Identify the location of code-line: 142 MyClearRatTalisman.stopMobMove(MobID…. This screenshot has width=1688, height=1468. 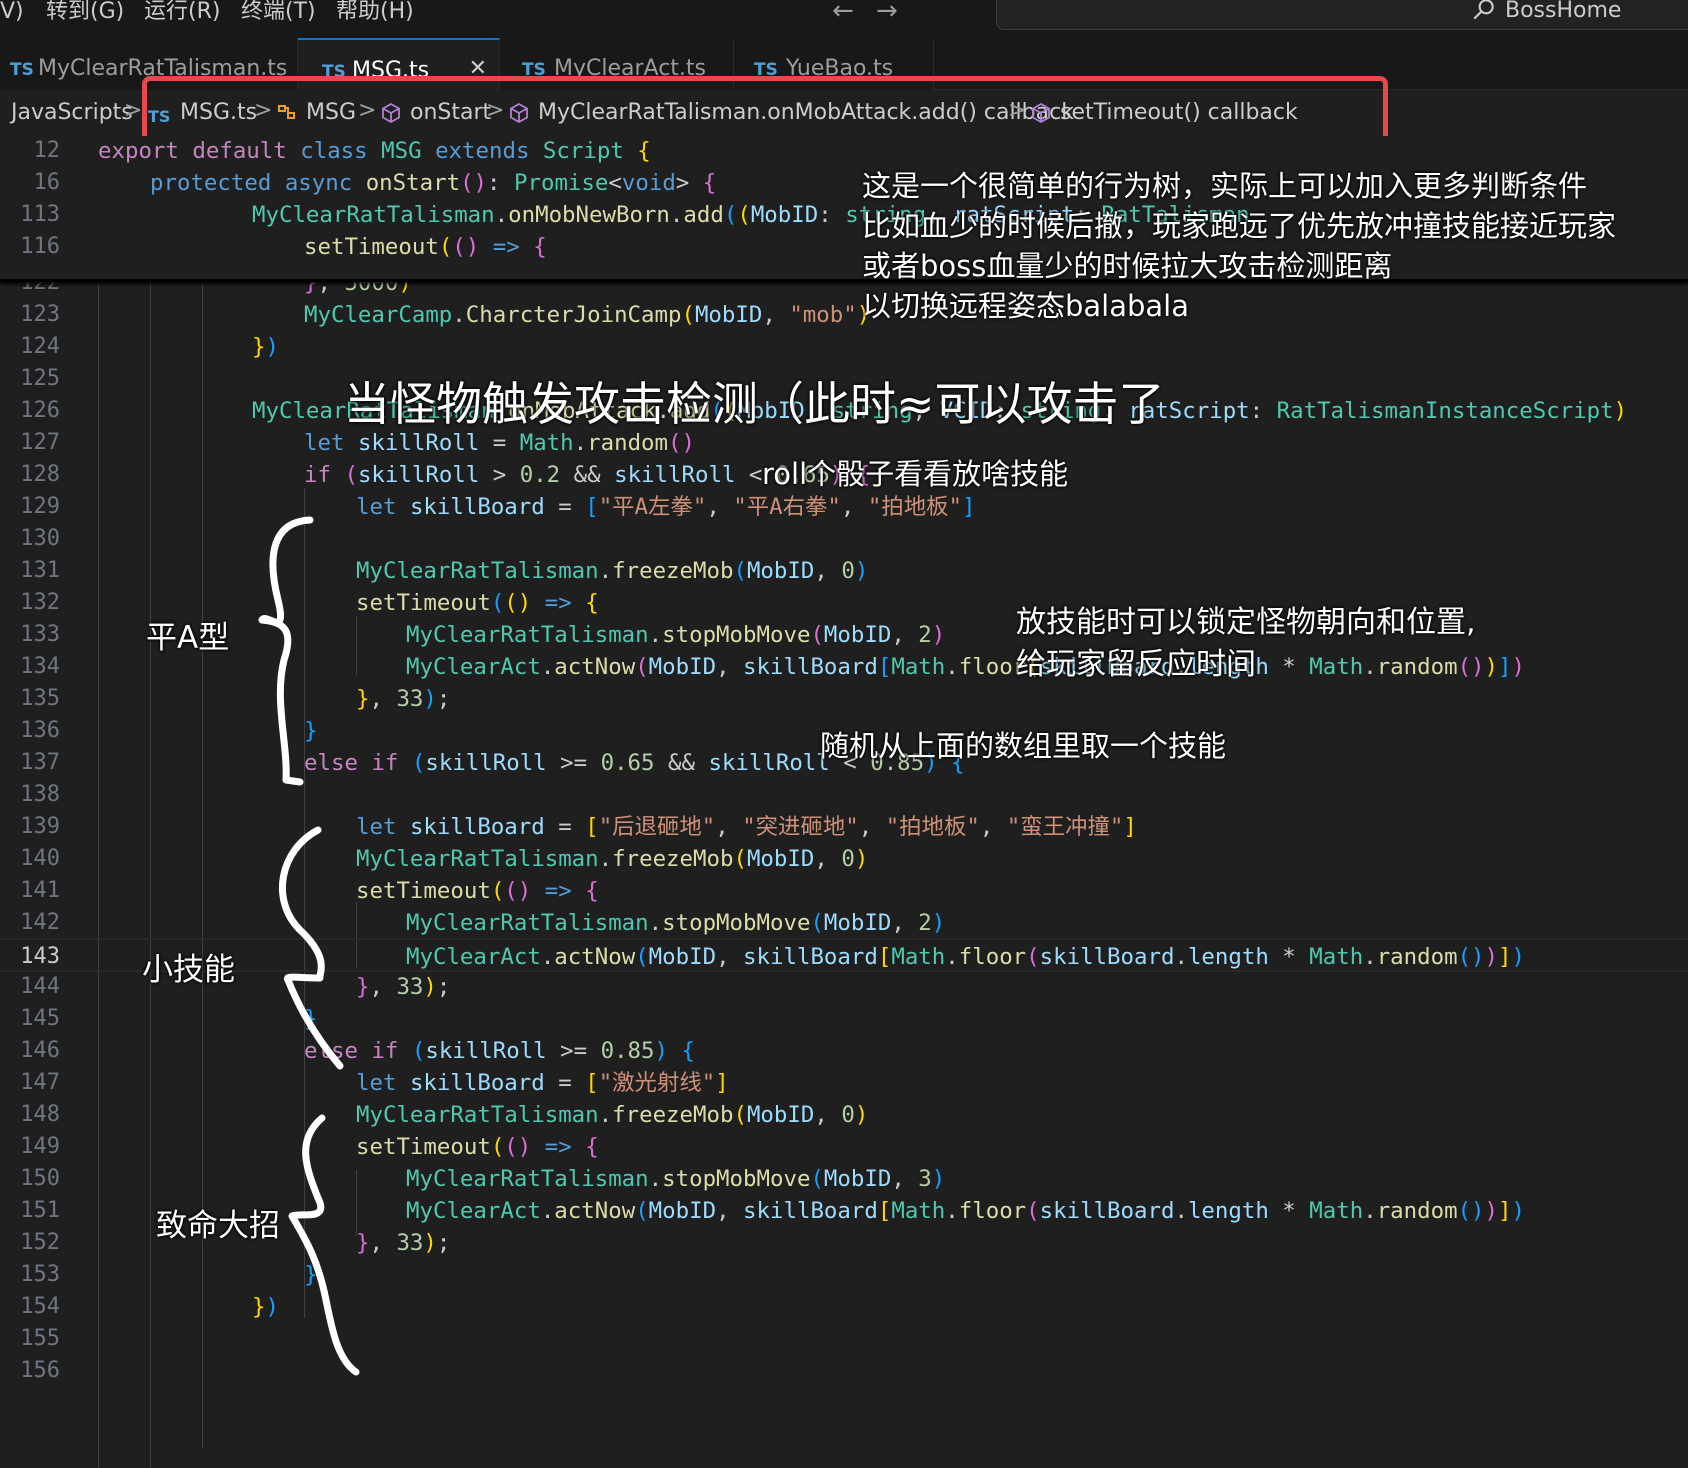
(844, 923).